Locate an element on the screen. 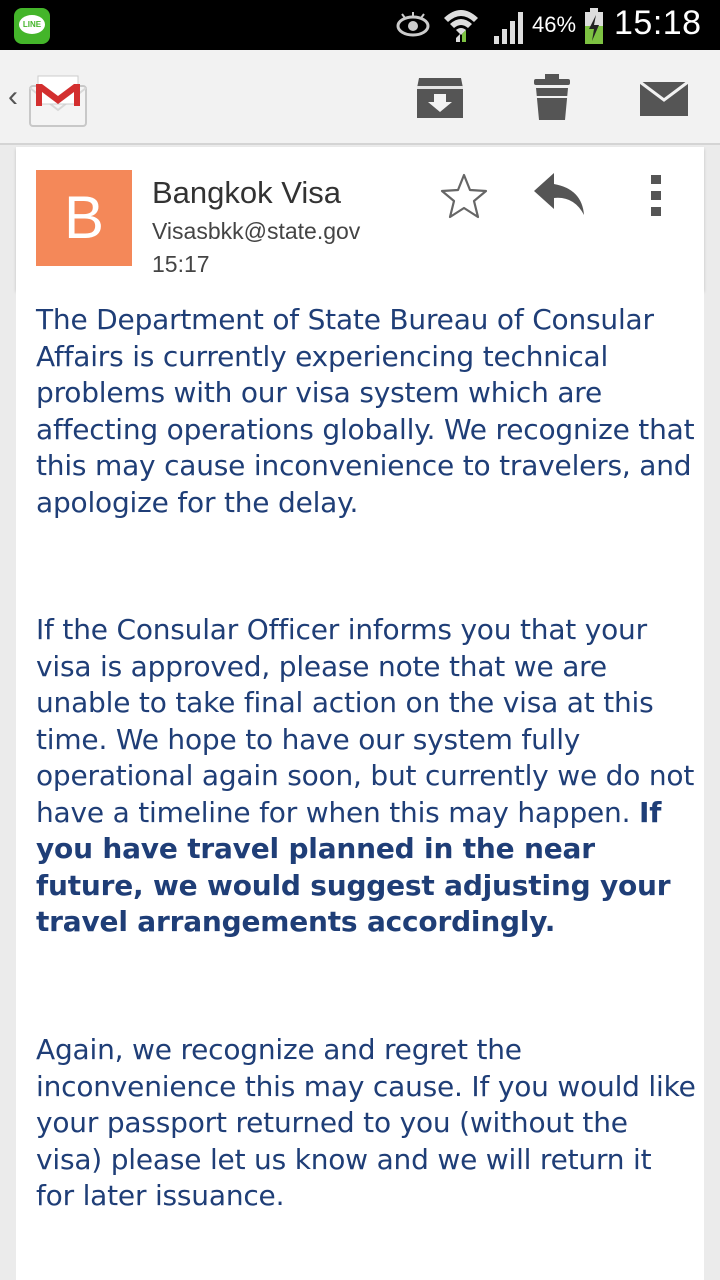 Image resolution: width=720 pixels, height=1280 pixels. archive-button is located at coordinates (440, 98).